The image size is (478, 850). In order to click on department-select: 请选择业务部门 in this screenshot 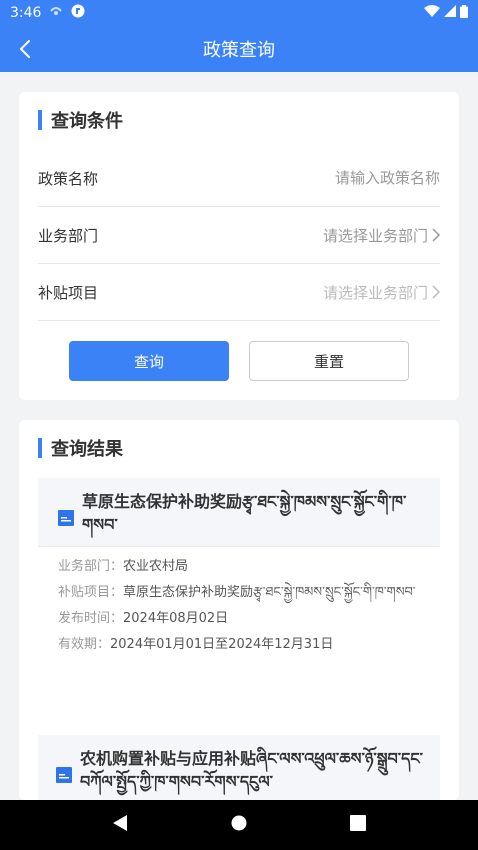, I will do `click(381, 235)`.